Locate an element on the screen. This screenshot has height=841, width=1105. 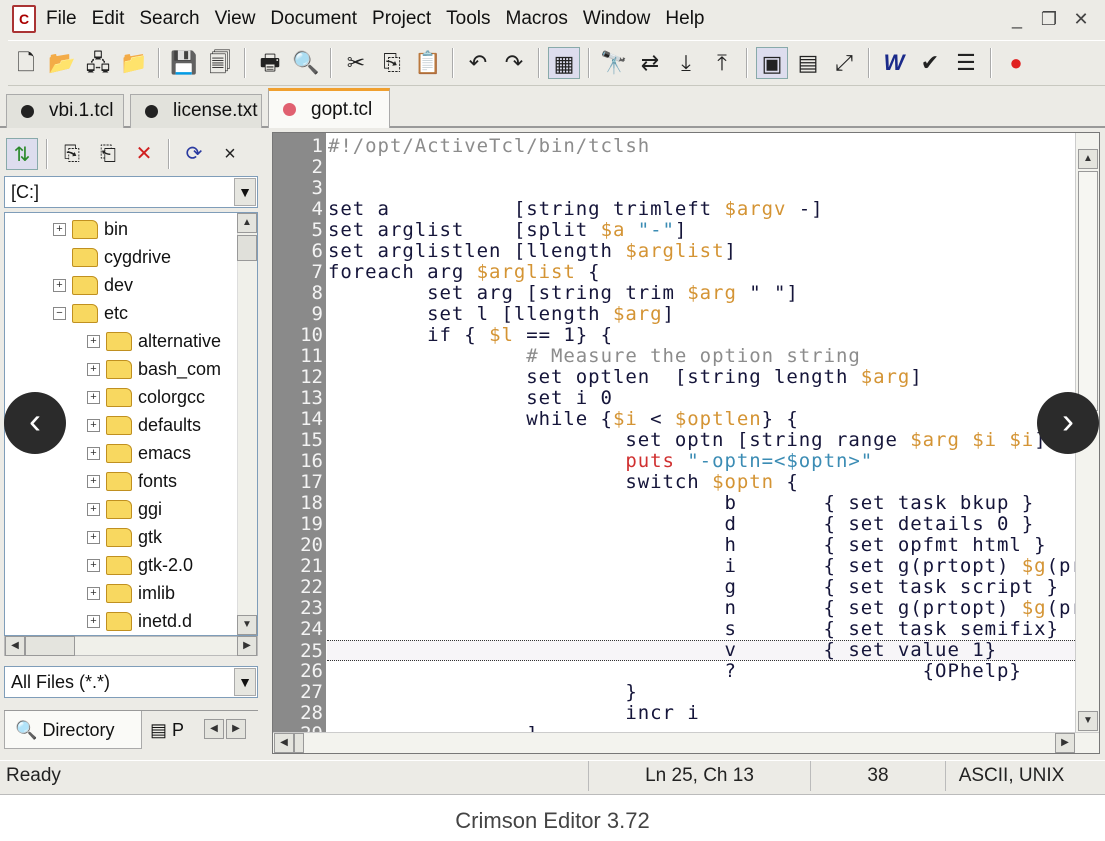
minimize-button: _ is located at coordinates (1017, 19).